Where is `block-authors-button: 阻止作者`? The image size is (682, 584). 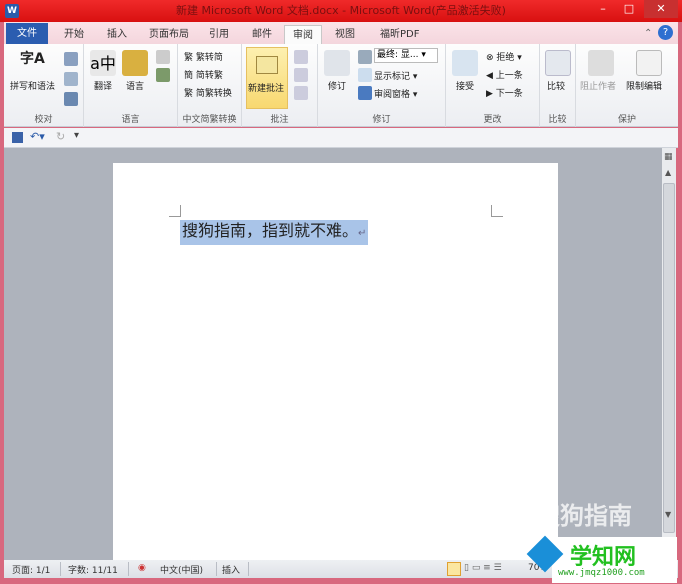
block-authors-button: 阻止作者 is located at coordinates (598, 85).